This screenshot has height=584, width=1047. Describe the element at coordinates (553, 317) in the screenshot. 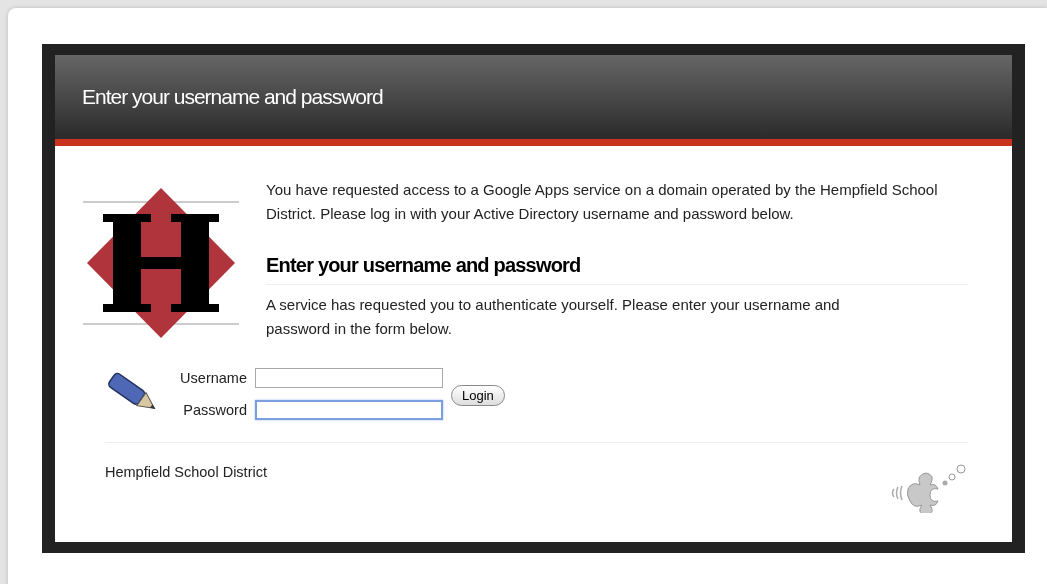

I see `section-text: A service has requested you to authenticate yourself. Please enter your username and password in the form below.` at that location.